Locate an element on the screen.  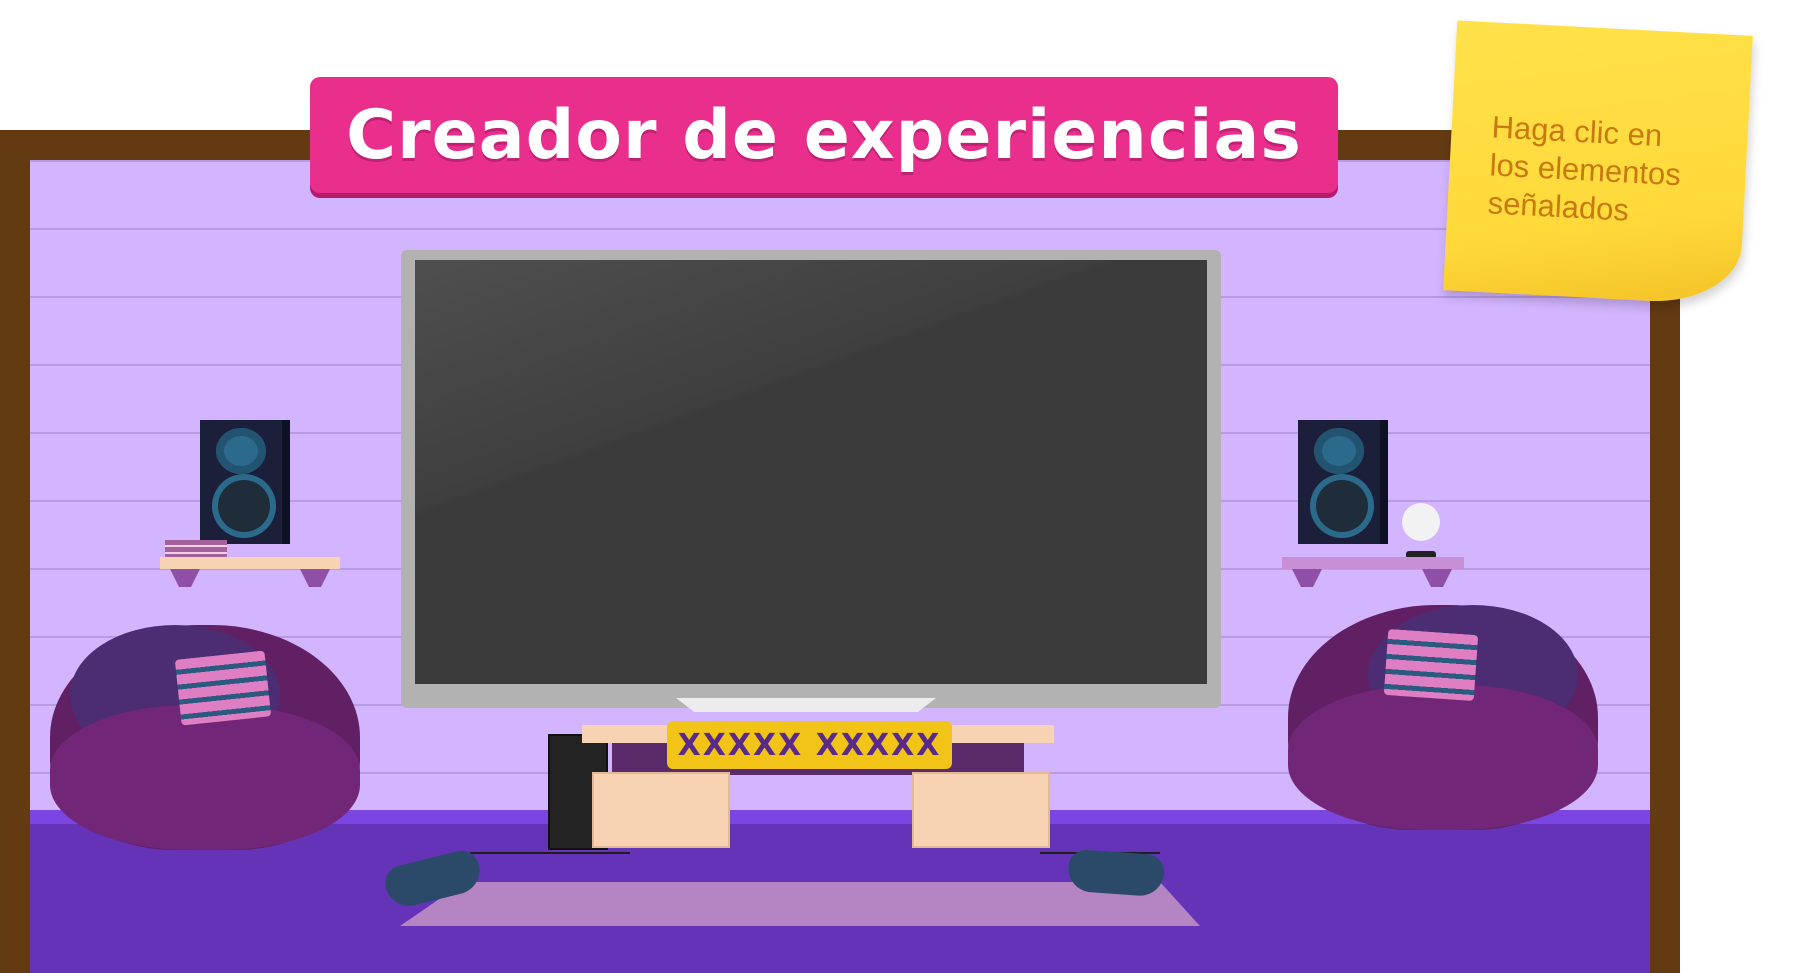
right-speaker-woofer is located at coordinates (1342, 506).